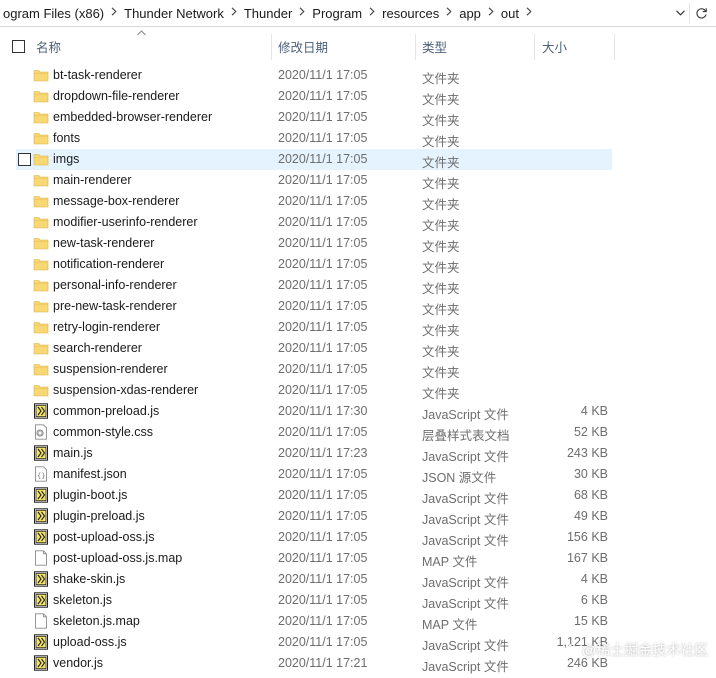  I want to click on file-name: retry-login-renderer, so click(106, 327).